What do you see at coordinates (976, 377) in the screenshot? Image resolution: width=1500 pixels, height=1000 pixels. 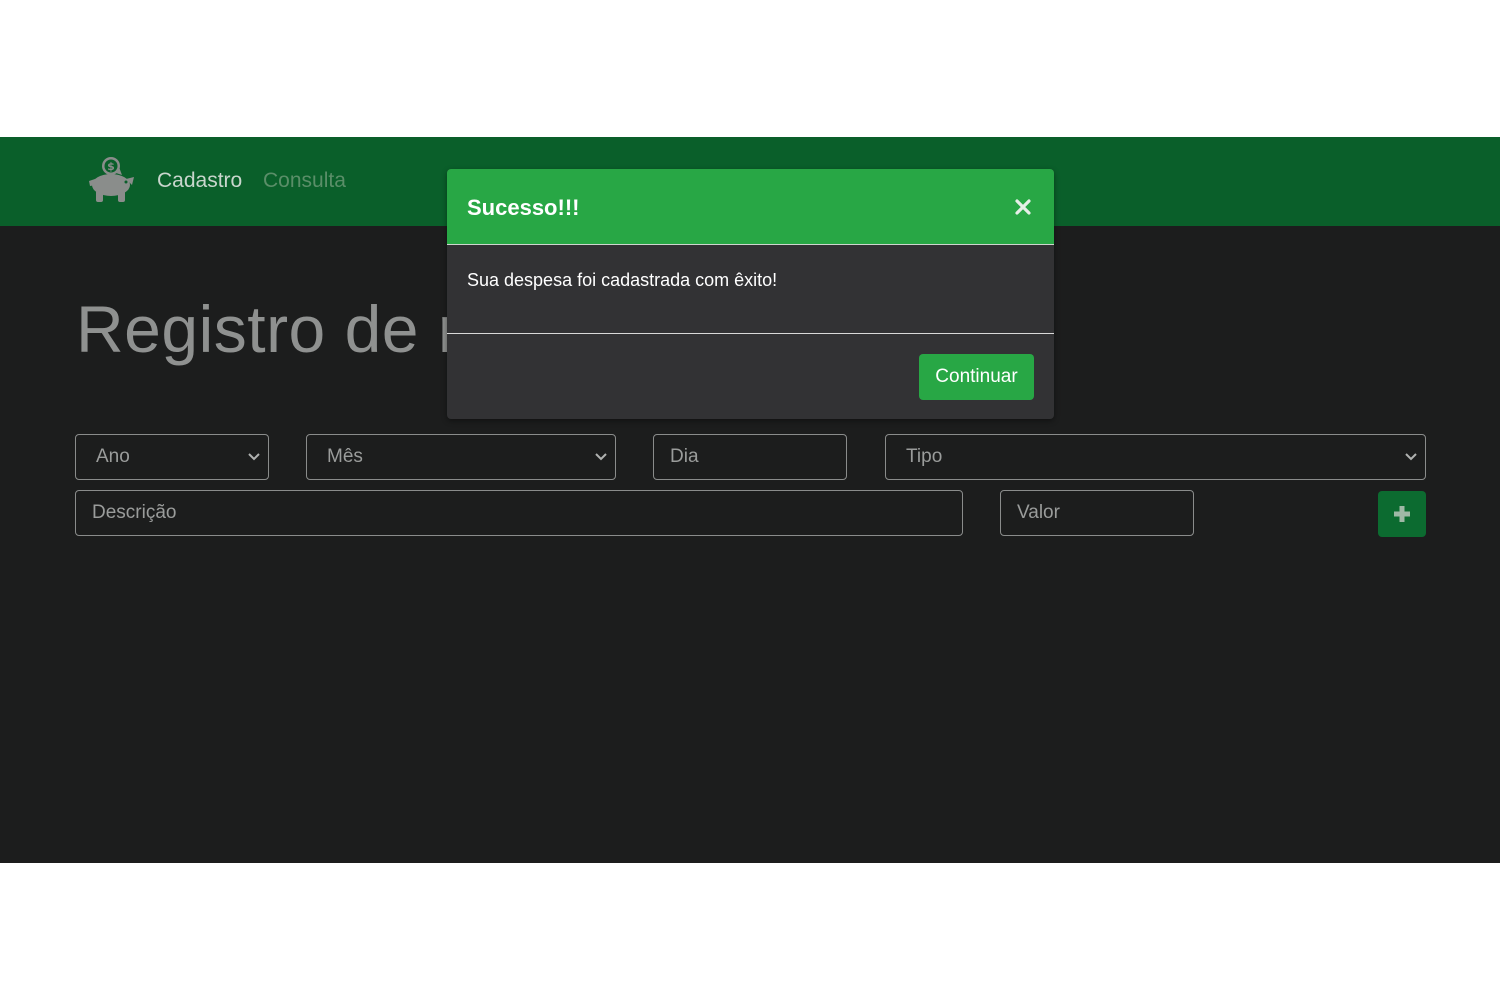 I see `continue-button: Continuar` at bounding box center [976, 377].